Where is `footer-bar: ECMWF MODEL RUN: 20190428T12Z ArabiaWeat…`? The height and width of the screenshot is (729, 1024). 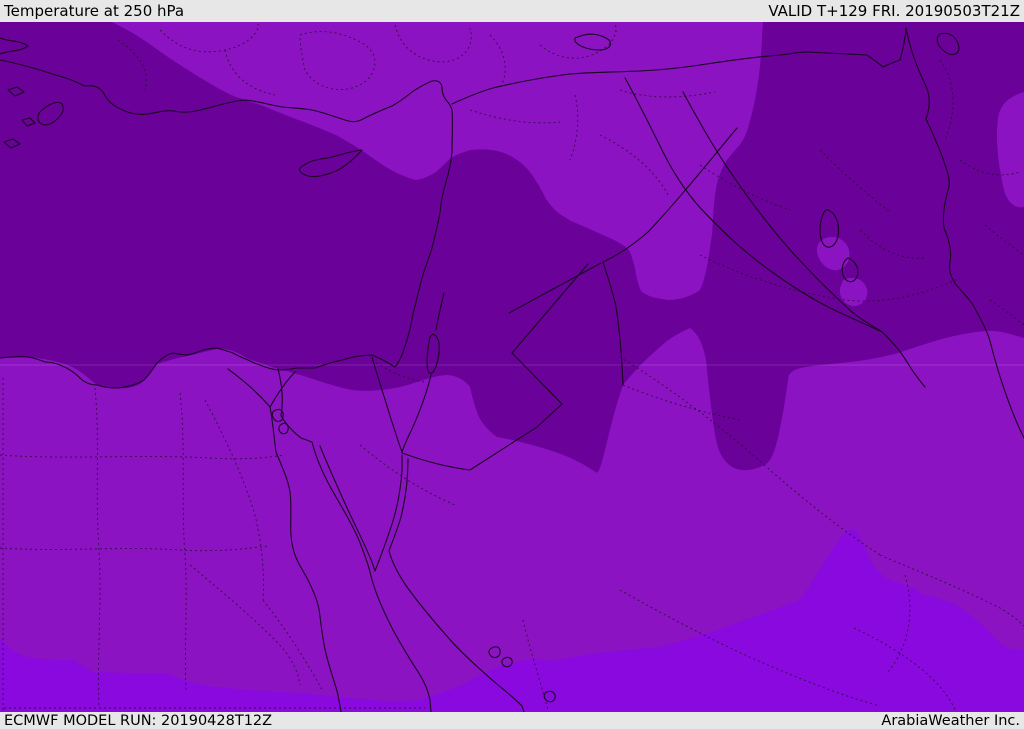
footer-bar: ECMWF MODEL RUN: 20190428T12Z ArabiaWeat… is located at coordinates (512, 720).